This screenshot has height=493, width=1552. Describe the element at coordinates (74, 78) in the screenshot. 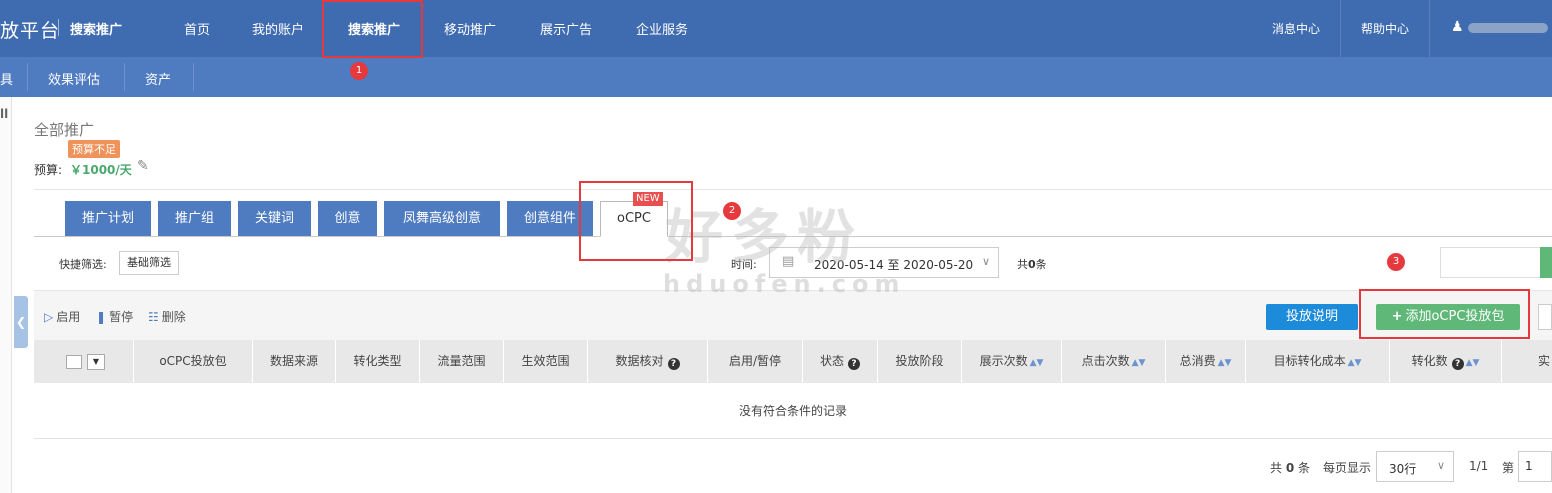

I see `subnav-effect-evaluation: 效果评估` at that location.